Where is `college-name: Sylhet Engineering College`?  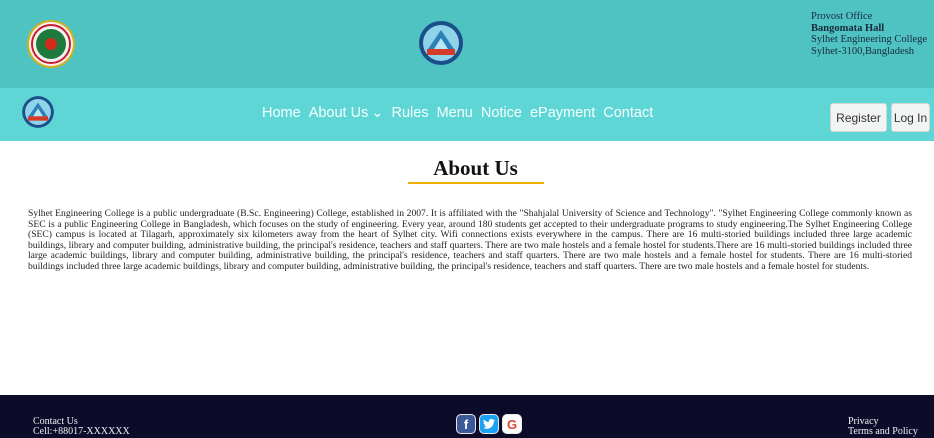
college-name: Sylhet Engineering College is located at coordinates (869, 39).